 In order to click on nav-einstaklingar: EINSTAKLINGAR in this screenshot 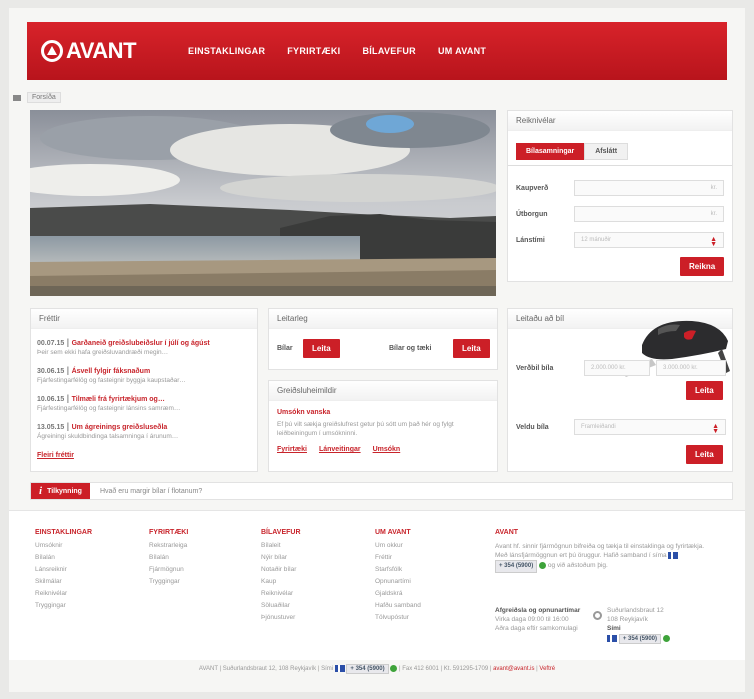, I will do `click(226, 51)`.